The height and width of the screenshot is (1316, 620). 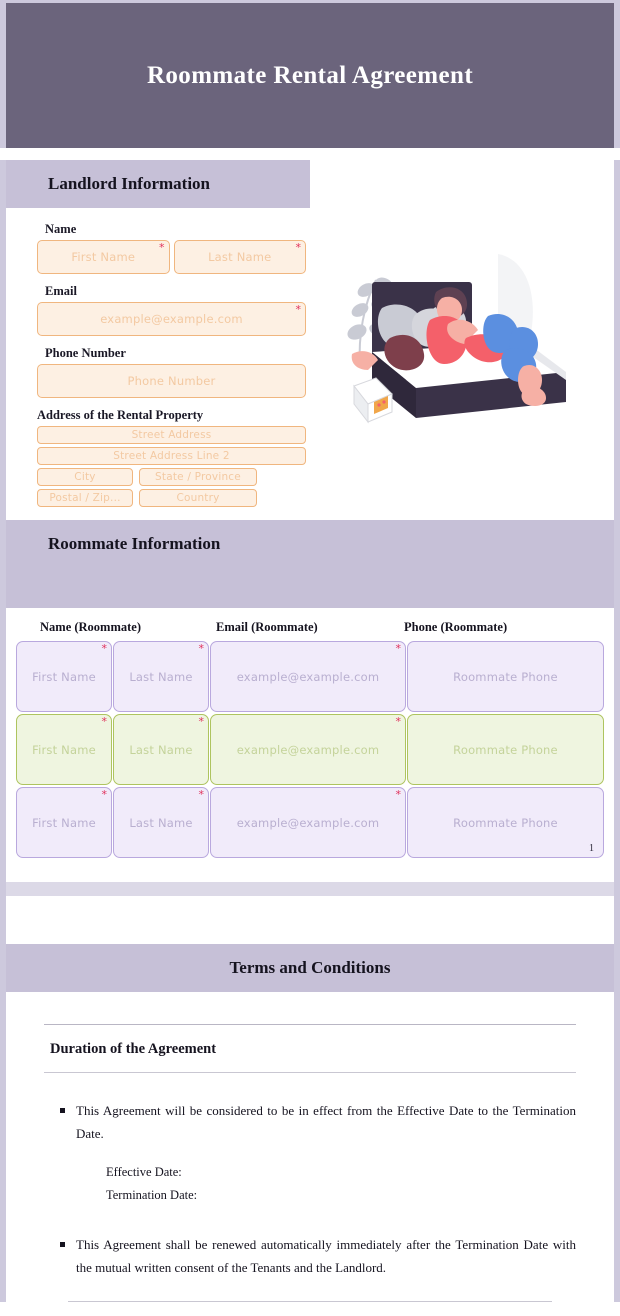 What do you see at coordinates (310, 889) in the screenshot?
I see `section-separator` at bounding box center [310, 889].